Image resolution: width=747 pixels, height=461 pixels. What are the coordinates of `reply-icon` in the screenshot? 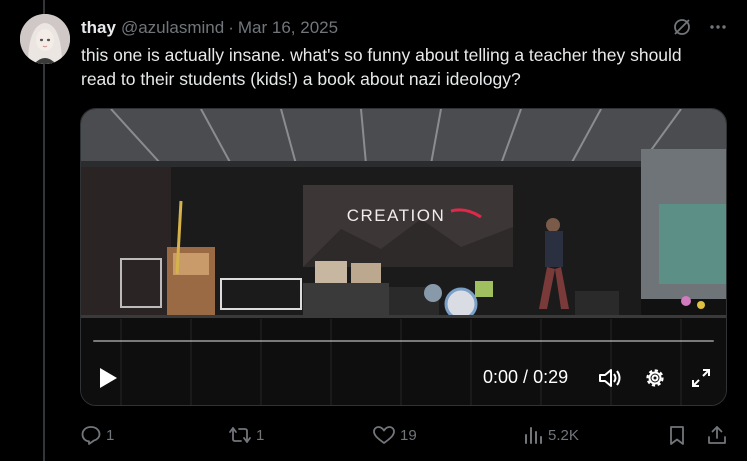 It's located at (91, 435).